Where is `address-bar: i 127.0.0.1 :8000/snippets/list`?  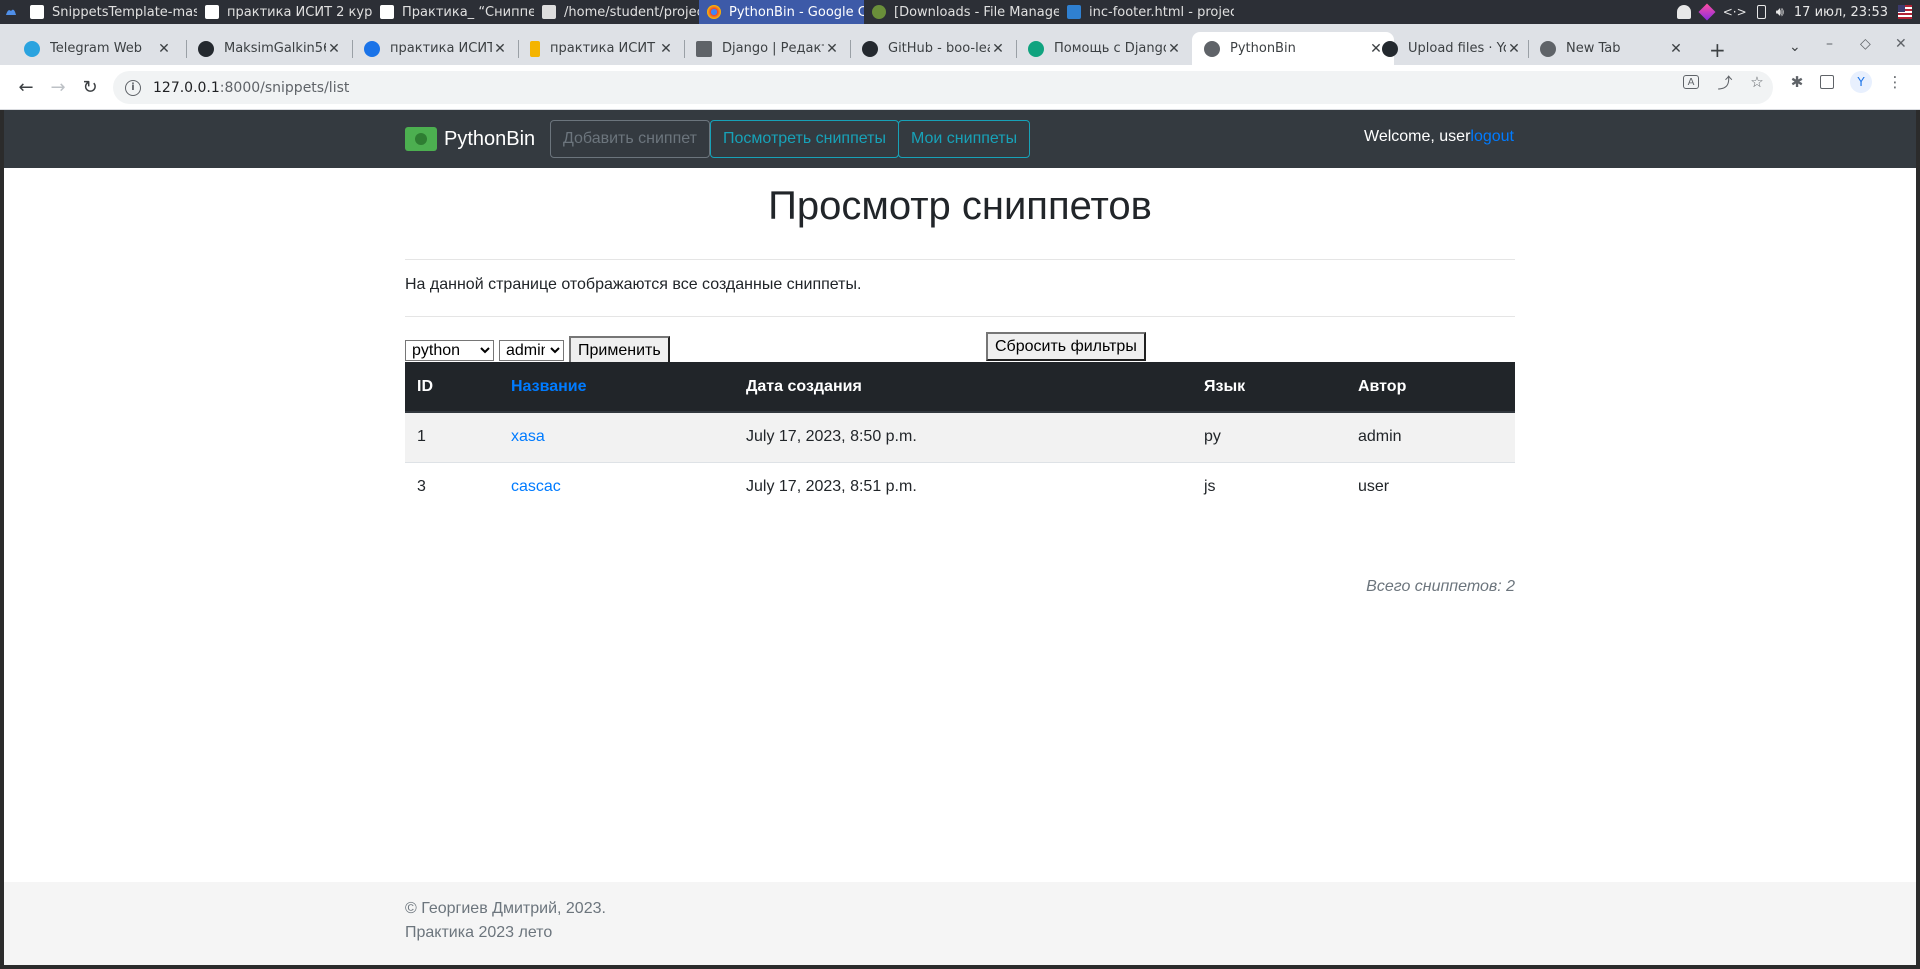
address-bar: i 127.0.0.1 :8000/snippets/list is located at coordinates (943, 87).